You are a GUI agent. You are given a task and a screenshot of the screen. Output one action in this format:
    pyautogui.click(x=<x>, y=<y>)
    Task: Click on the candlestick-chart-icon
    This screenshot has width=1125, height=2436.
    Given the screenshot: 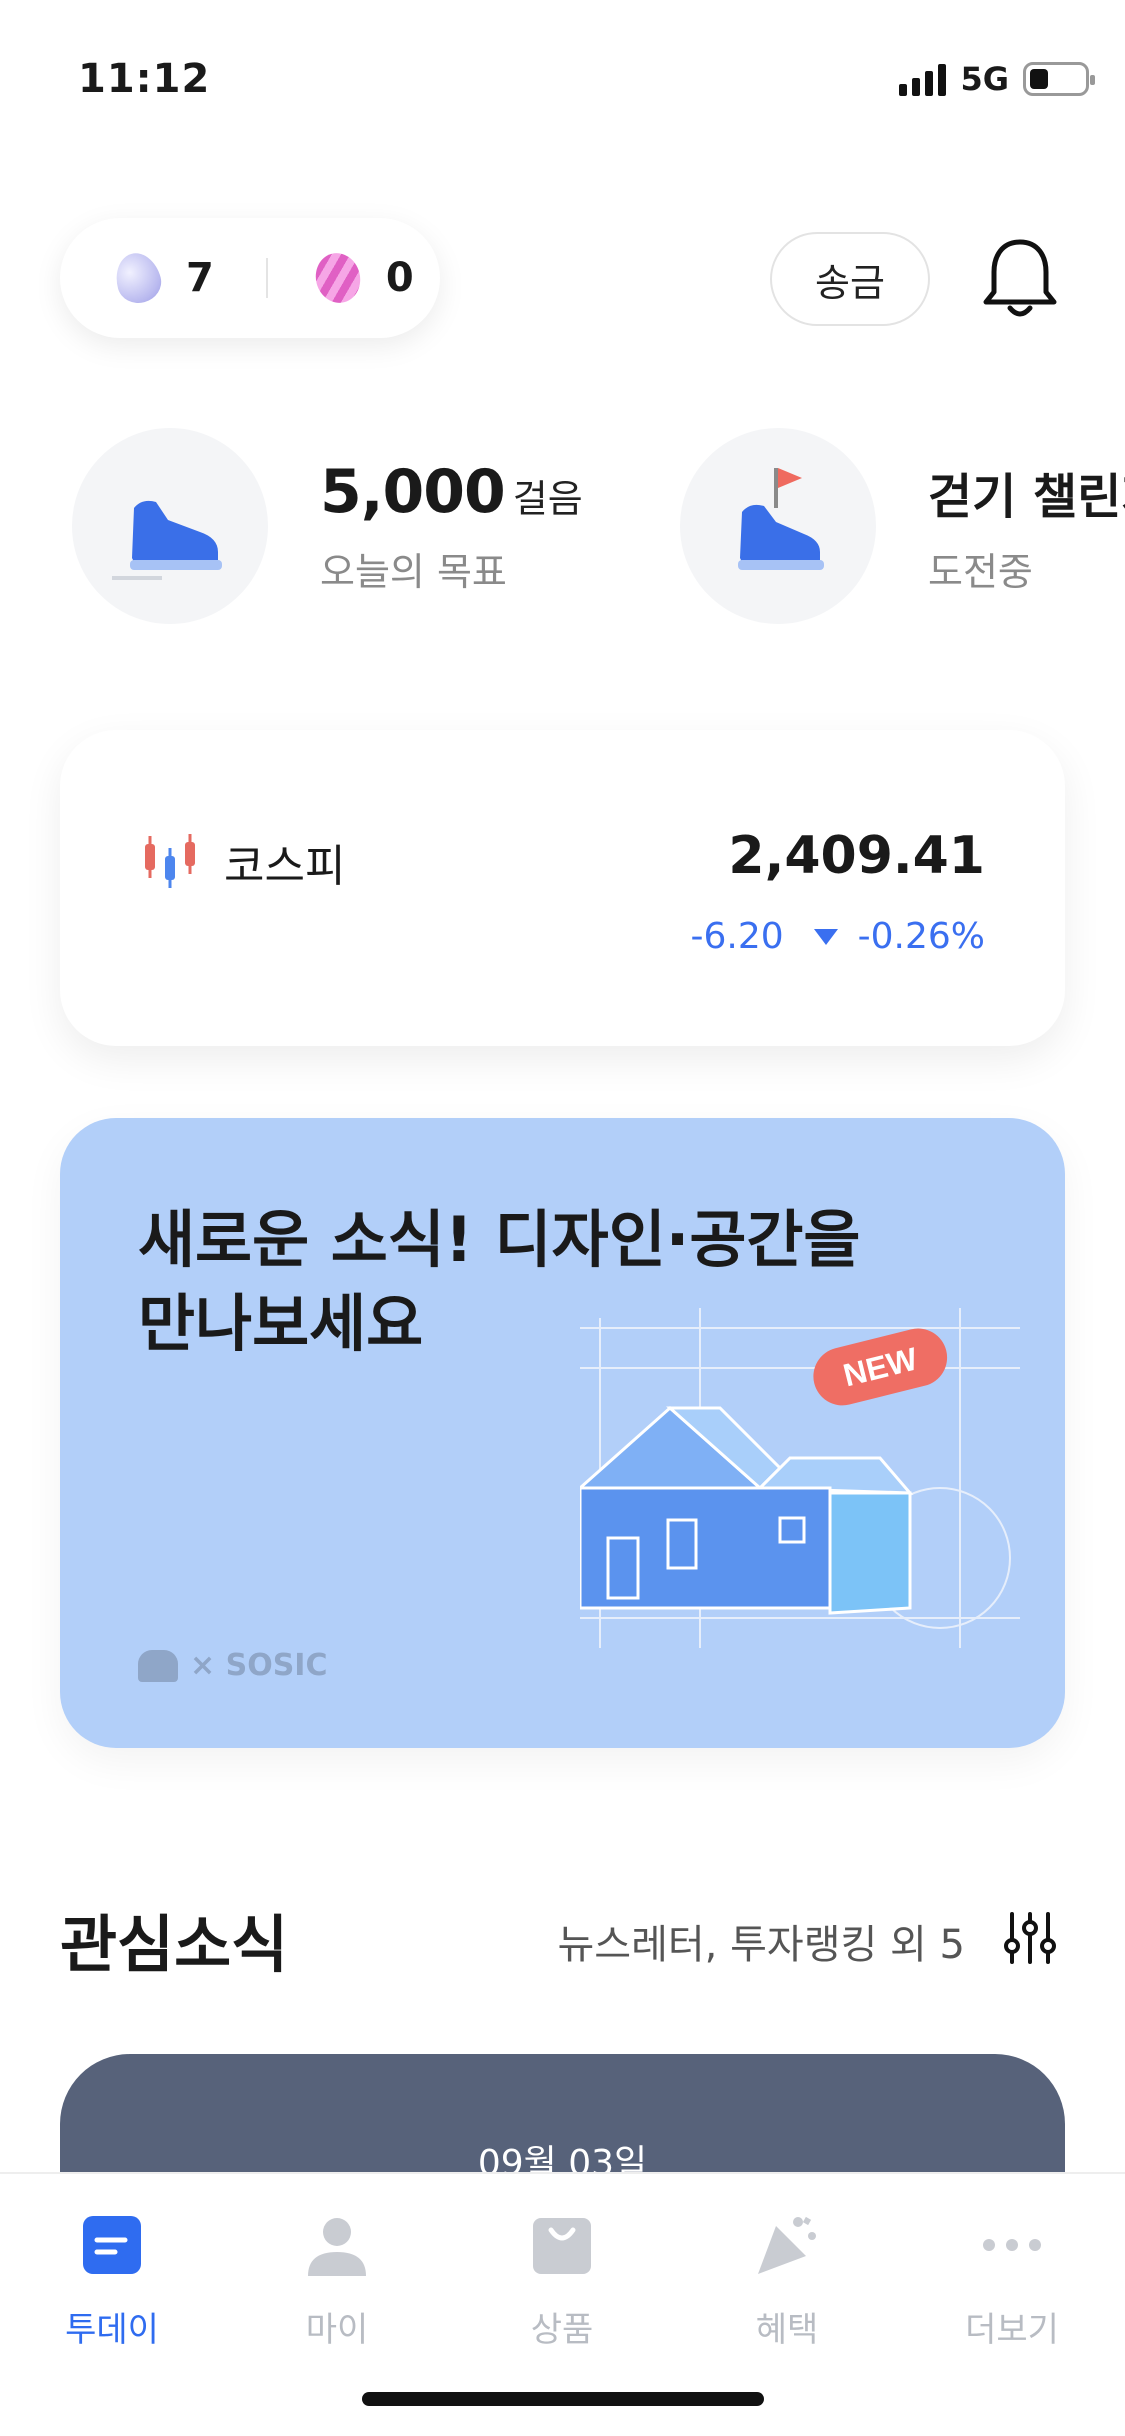 What is the action you would take?
    pyautogui.click(x=170, y=861)
    